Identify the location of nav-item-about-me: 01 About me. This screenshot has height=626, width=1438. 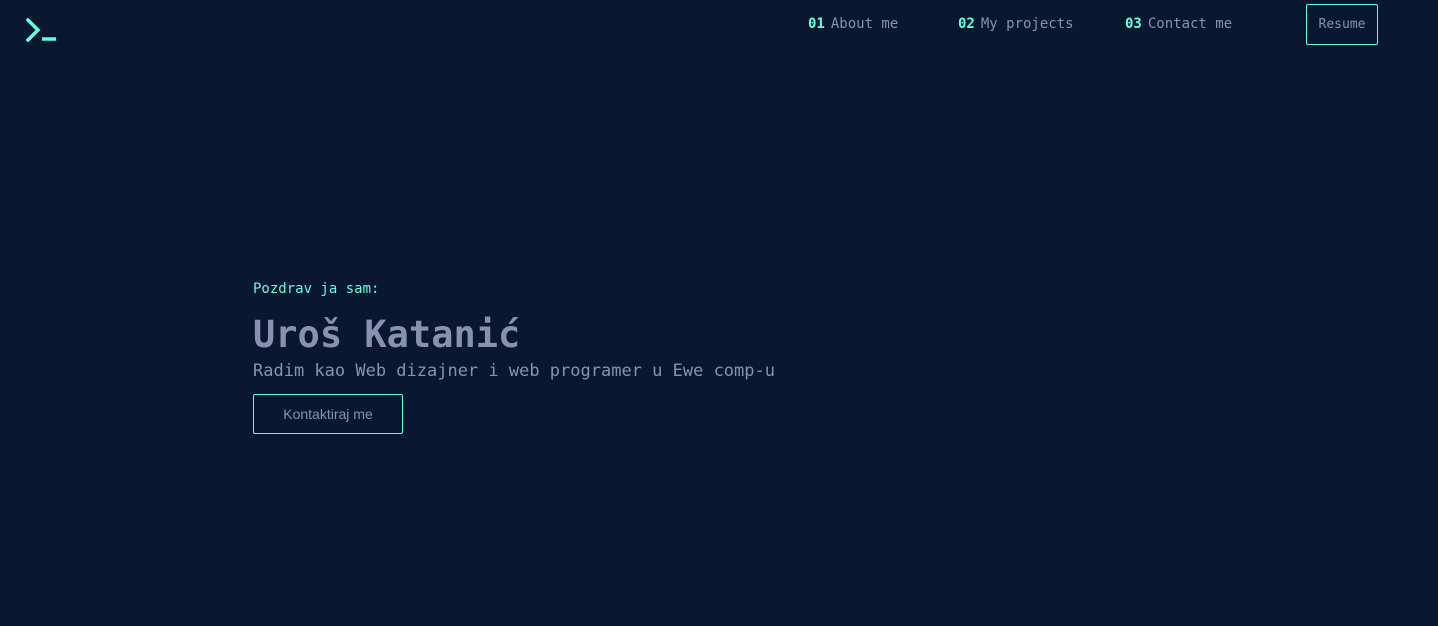
(853, 24).